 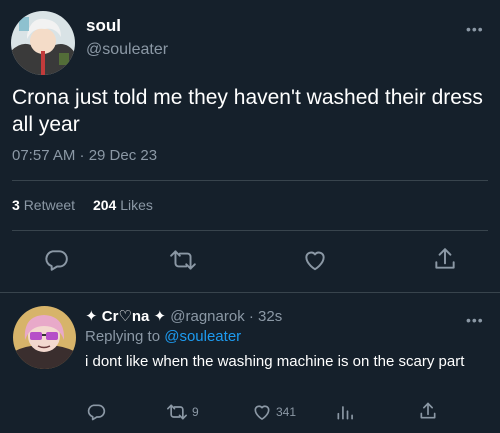 What do you see at coordinates (16, 205) in the screenshot?
I see `retweet-count: 3` at bounding box center [16, 205].